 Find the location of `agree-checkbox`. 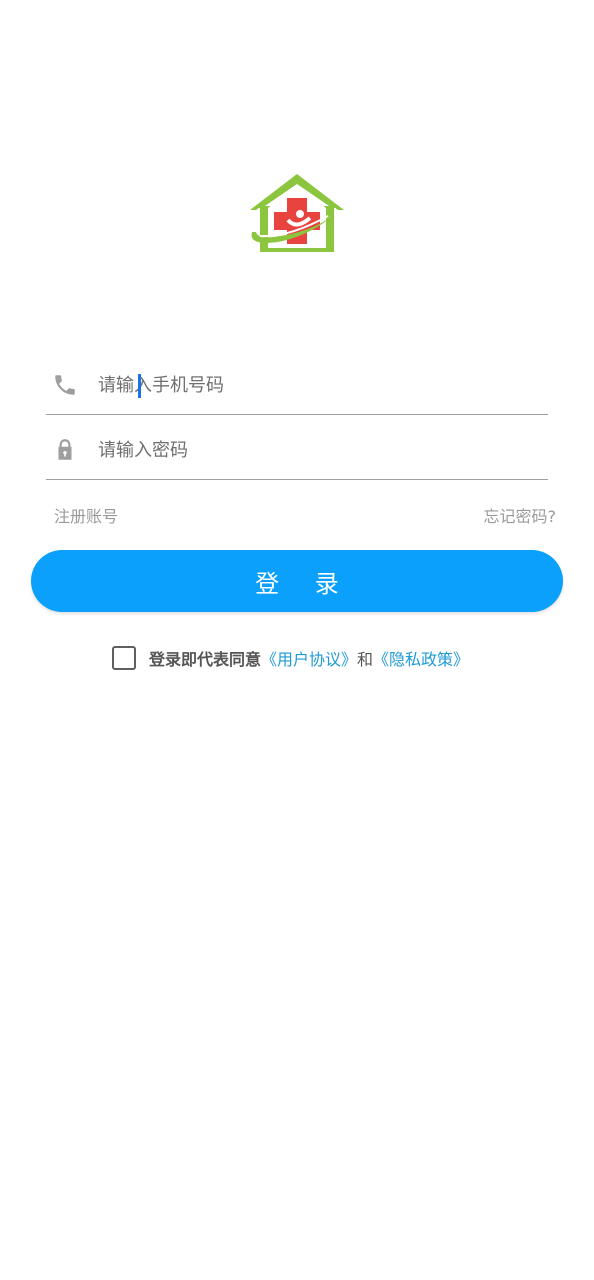

agree-checkbox is located at coordinates (124, 658).